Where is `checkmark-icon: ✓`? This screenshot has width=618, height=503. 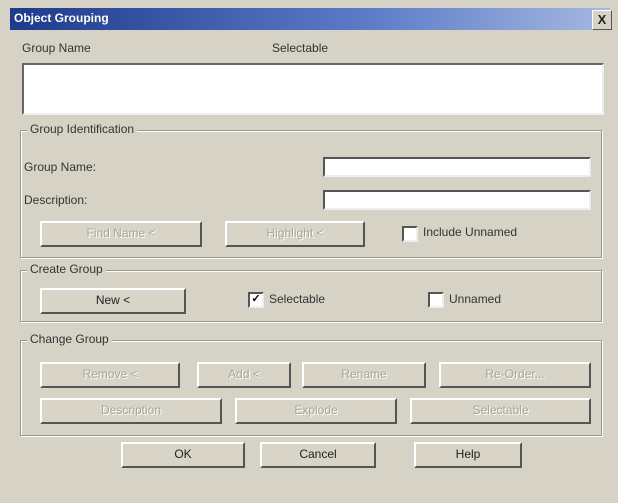 checkmark-icon: ✓ is located at coordinates (256, 299).